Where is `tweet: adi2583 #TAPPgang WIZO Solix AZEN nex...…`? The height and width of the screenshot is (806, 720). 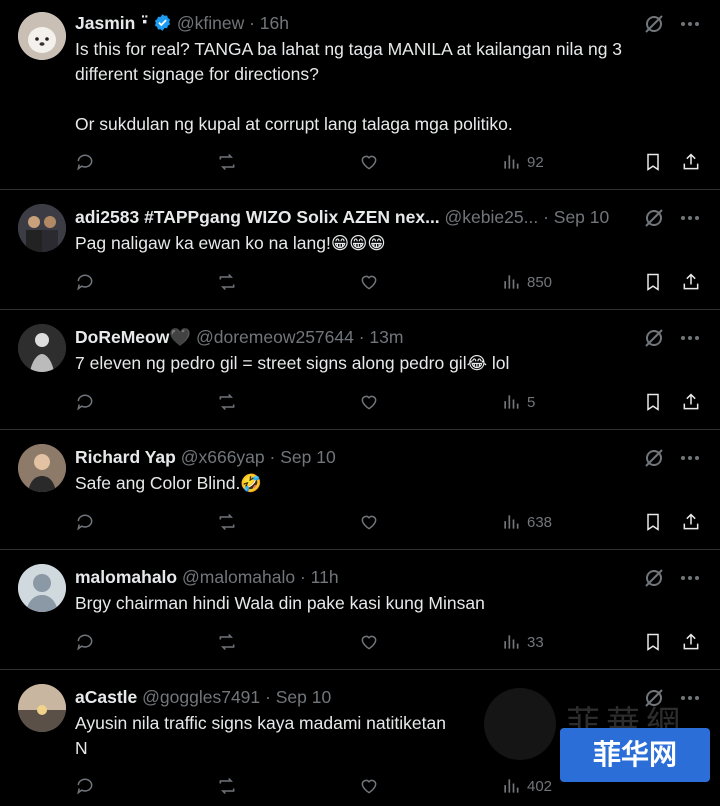 tweet: adi2583 #TAPPgang WIZO Solix AZEN nex...… is located at coordinates (360, 250).